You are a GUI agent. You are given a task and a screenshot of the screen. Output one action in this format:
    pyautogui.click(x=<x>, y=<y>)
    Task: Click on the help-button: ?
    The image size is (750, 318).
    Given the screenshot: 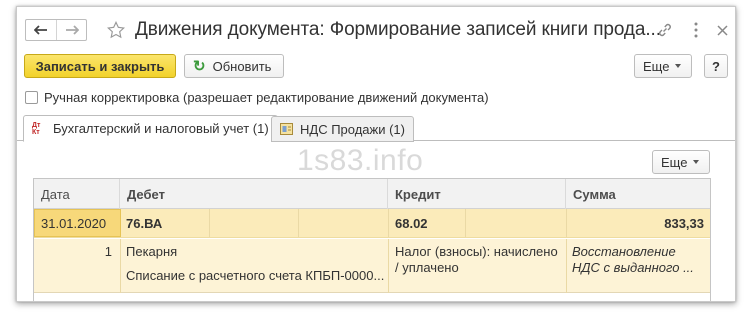 What is the action you would take?
    pyautogui.click(x=716, y=66)
    